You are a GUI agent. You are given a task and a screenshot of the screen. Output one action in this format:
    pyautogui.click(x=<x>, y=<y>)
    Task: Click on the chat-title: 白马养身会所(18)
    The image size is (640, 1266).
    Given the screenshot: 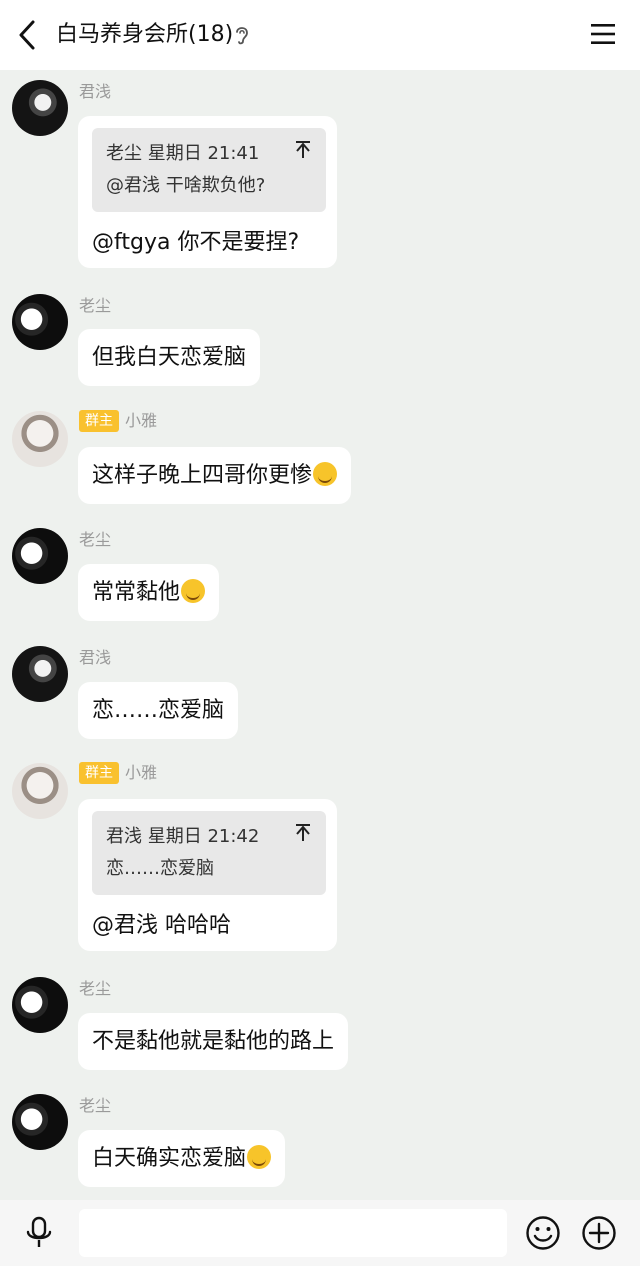 What is the action you would take?
    pyautogui.click(x=145, y=34)
    